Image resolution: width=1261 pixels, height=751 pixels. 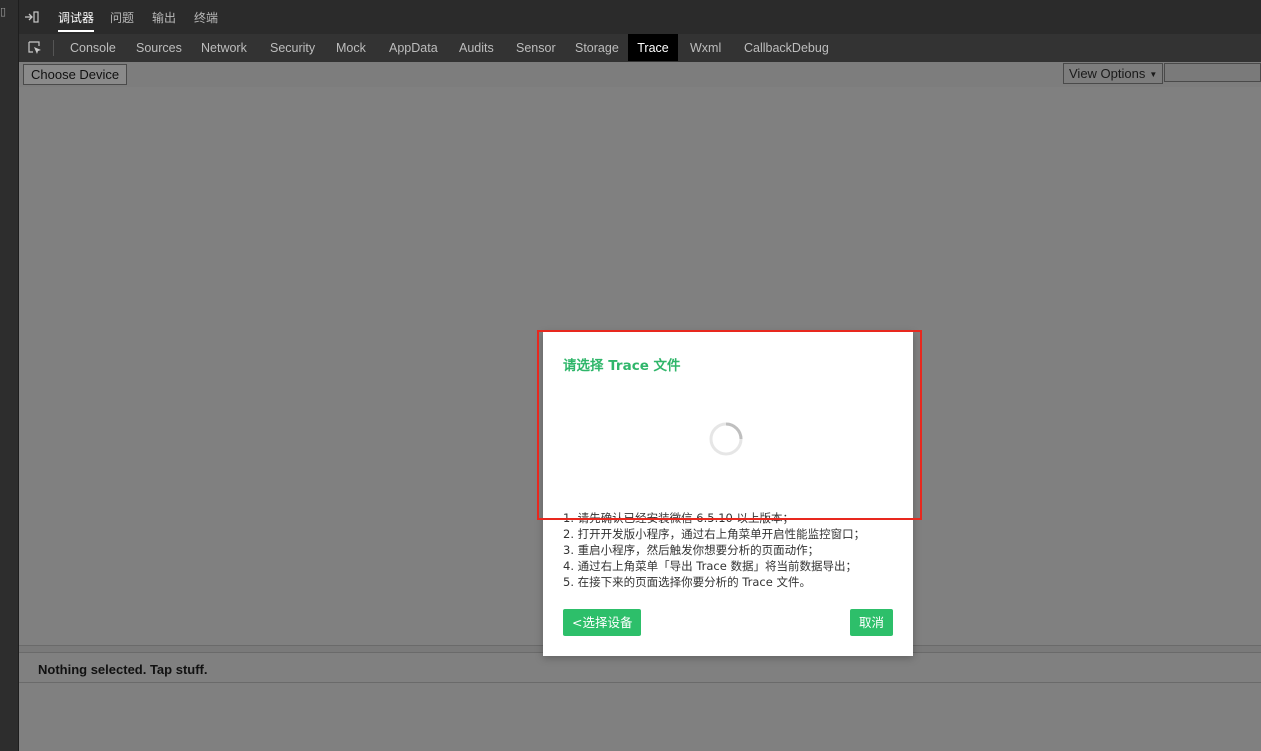 What do you see at coordinates (1107, 73) in the screenshot?
I see `view-options-label: View Options` at bounding box center [1107, 73].